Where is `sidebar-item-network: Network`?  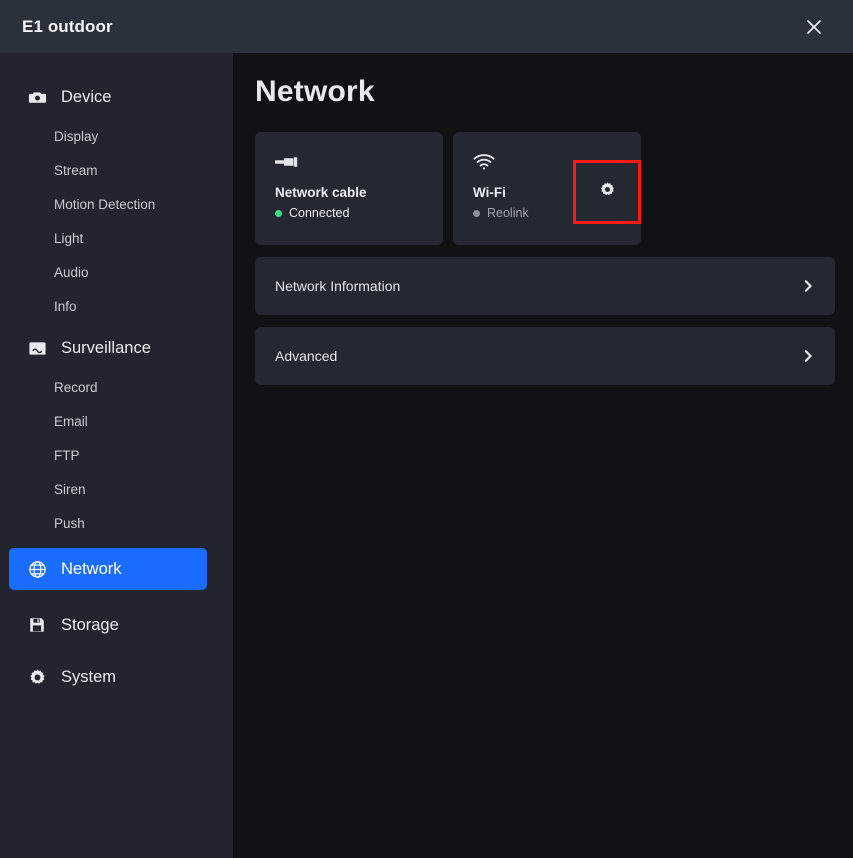 sidebar-item-network: Network is located at coordinates (108, 569).